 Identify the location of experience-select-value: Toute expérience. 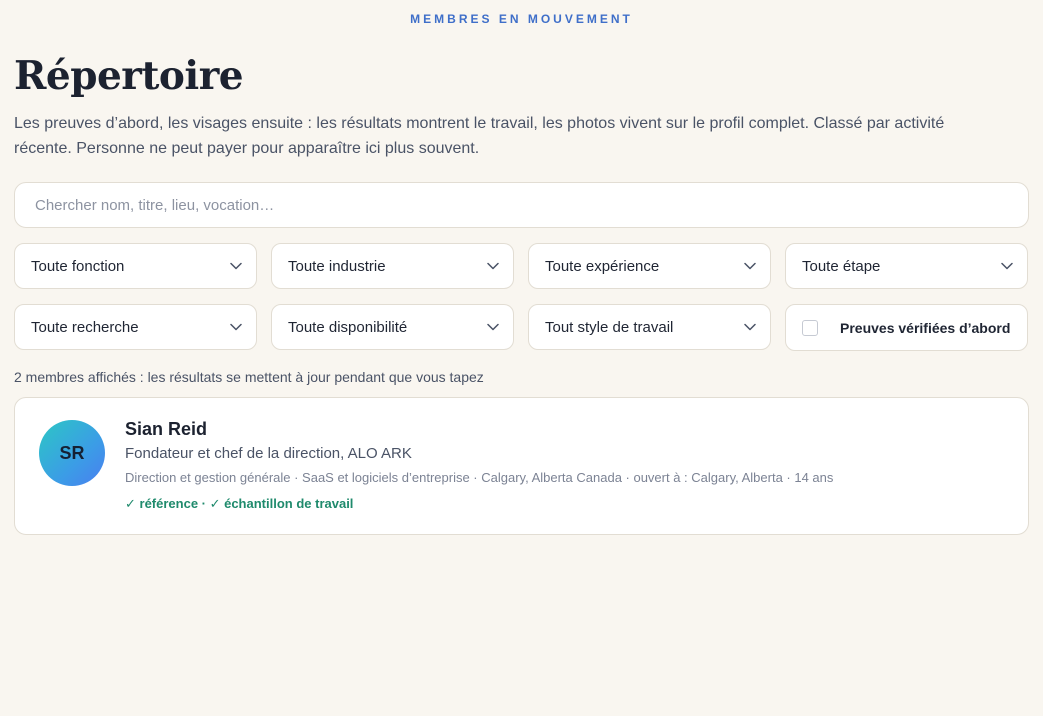
(602, 266).